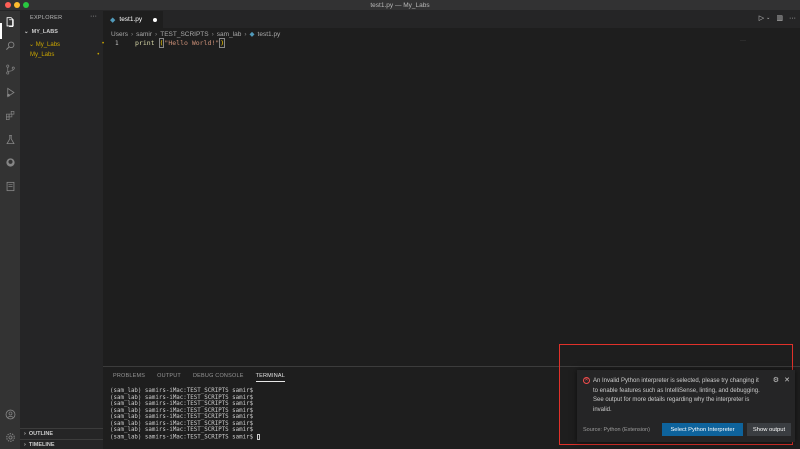  Describe the element at coordinates (184, 34) in the screenshot. I see `breadcrumb-item: TEST_SCRIPTS` at that location.